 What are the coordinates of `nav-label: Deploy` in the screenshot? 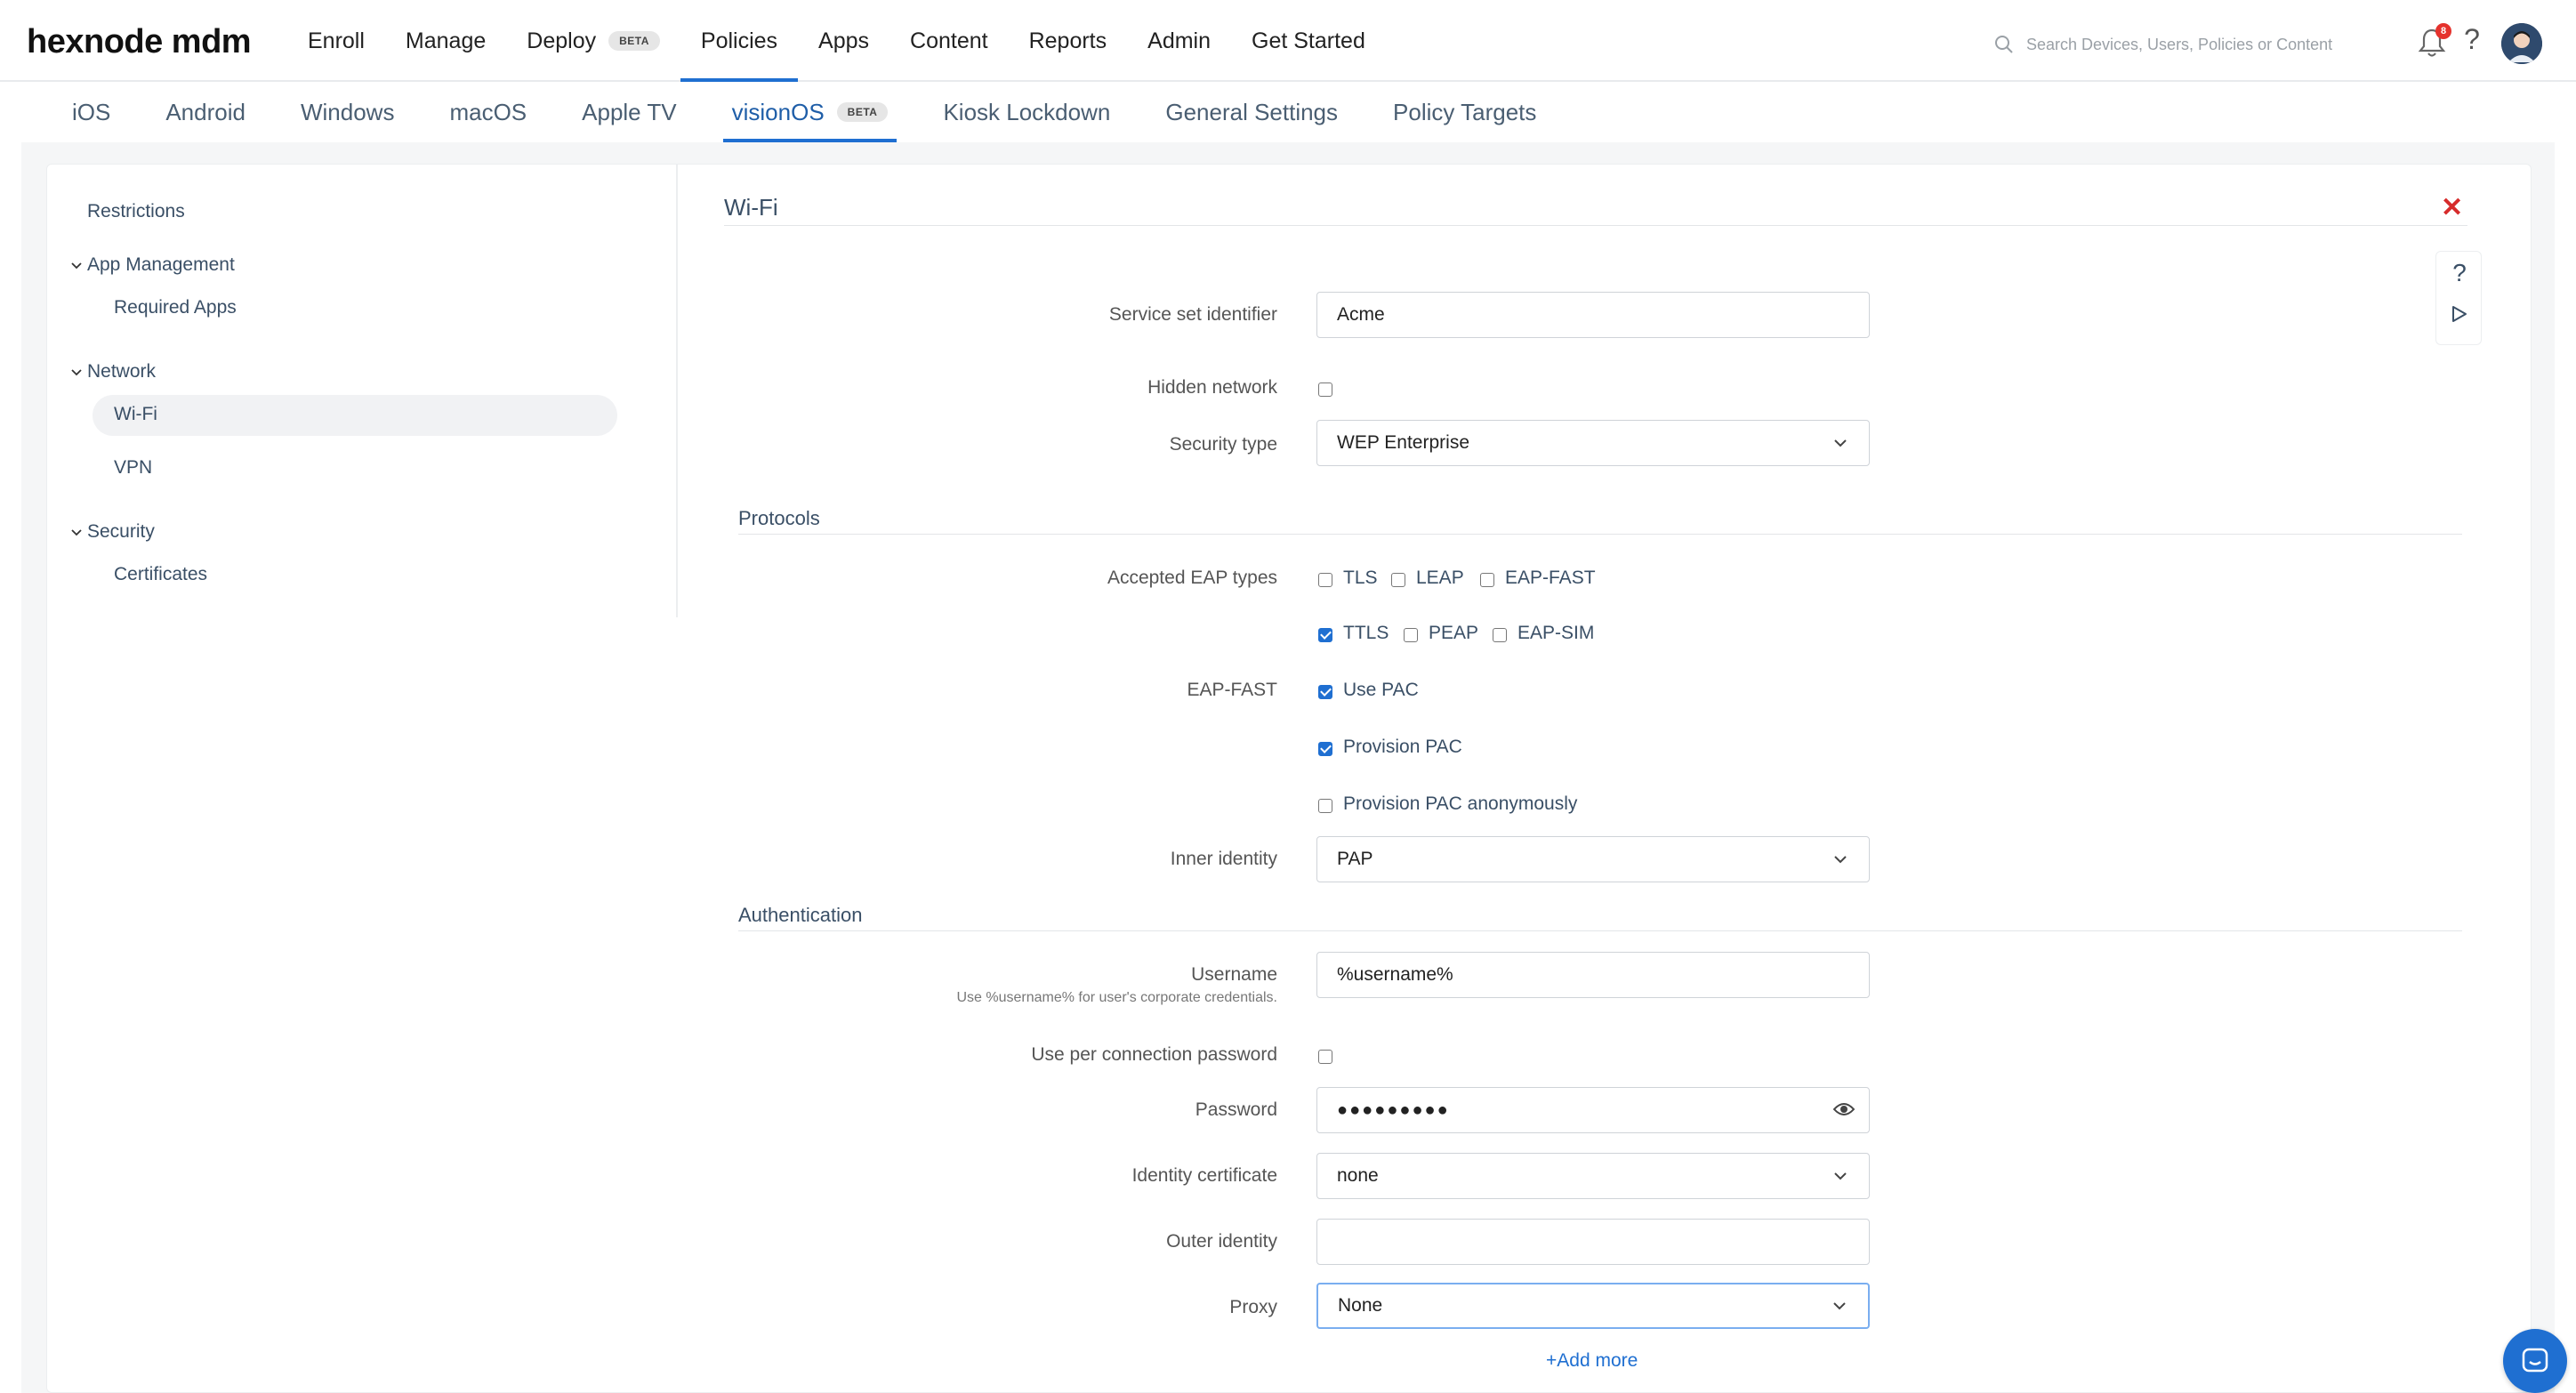 It's located at (562, 40).